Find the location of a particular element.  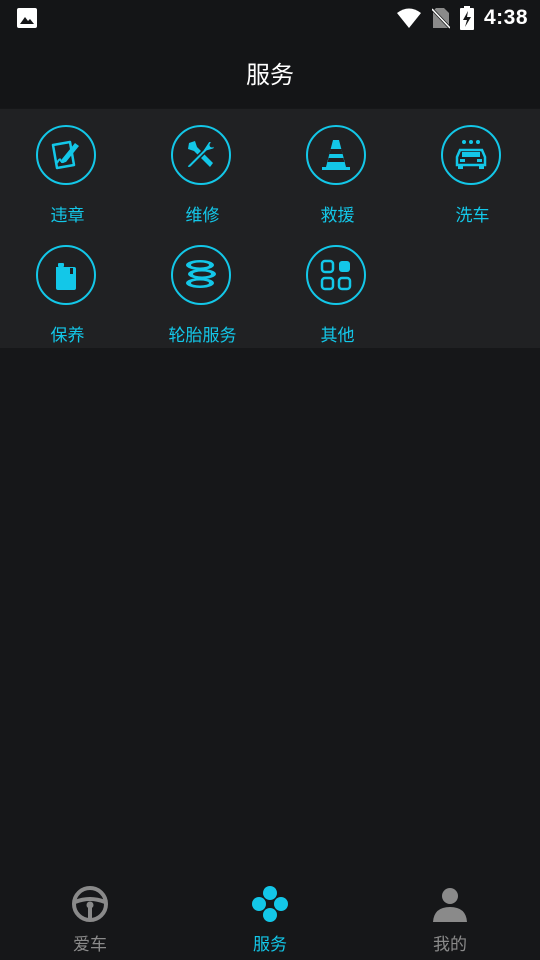

service-car-wash: 洗车 is located at coordinates (472, 167).